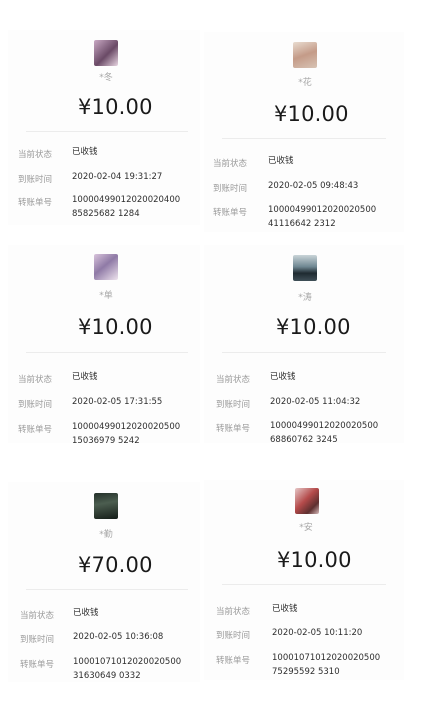 The height and width of the screenshot is (710, 434). I want to click on payer-name: *花, so click(305, 83).